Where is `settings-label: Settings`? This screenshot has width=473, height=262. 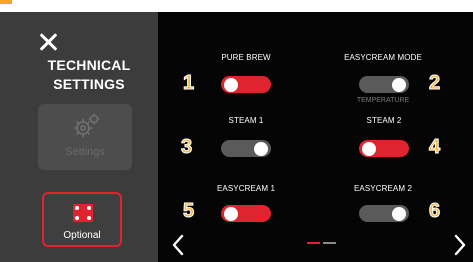 settings-label: Settings is located at coordinates (85, 152).